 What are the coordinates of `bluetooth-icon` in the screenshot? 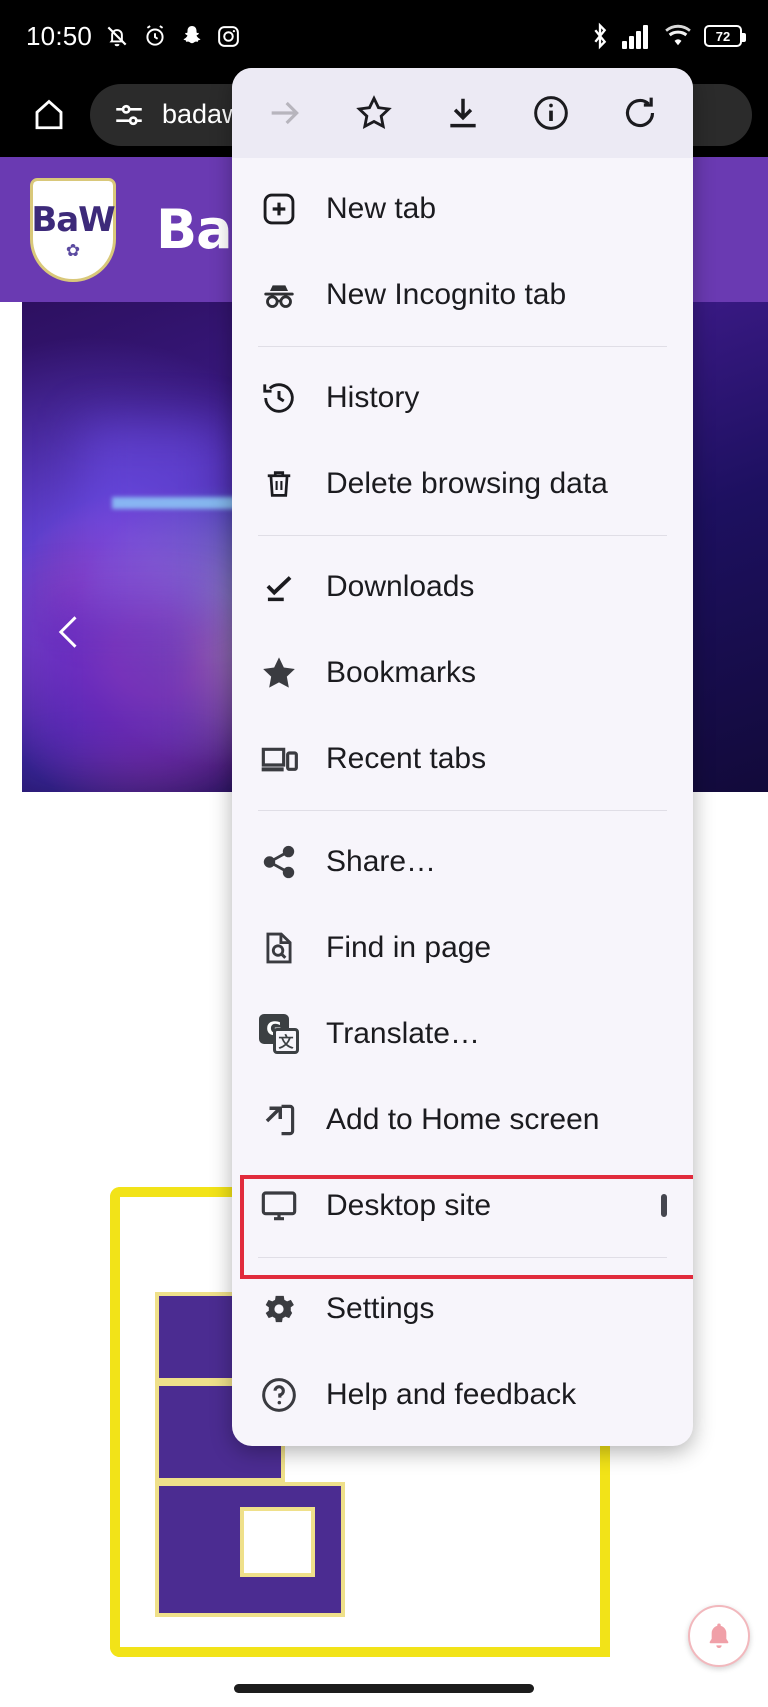 It's located at (600, 36).